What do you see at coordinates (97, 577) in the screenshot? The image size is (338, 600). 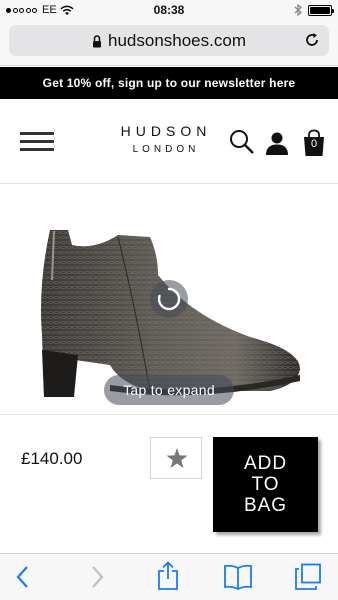 I see `forward-icon` at bounding box center [97, 577].